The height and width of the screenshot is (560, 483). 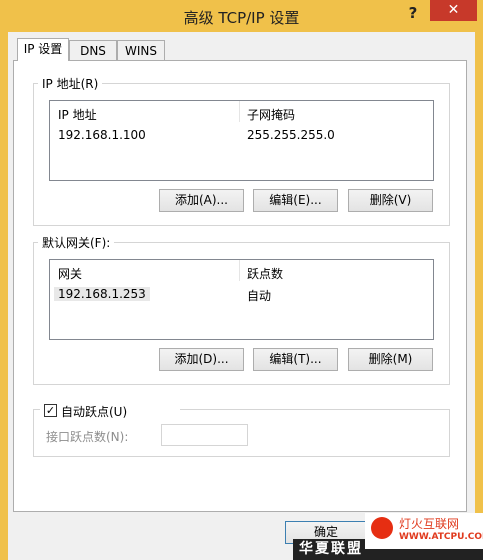 I want to click on interface-metric-field, so click(x=204, y=435).